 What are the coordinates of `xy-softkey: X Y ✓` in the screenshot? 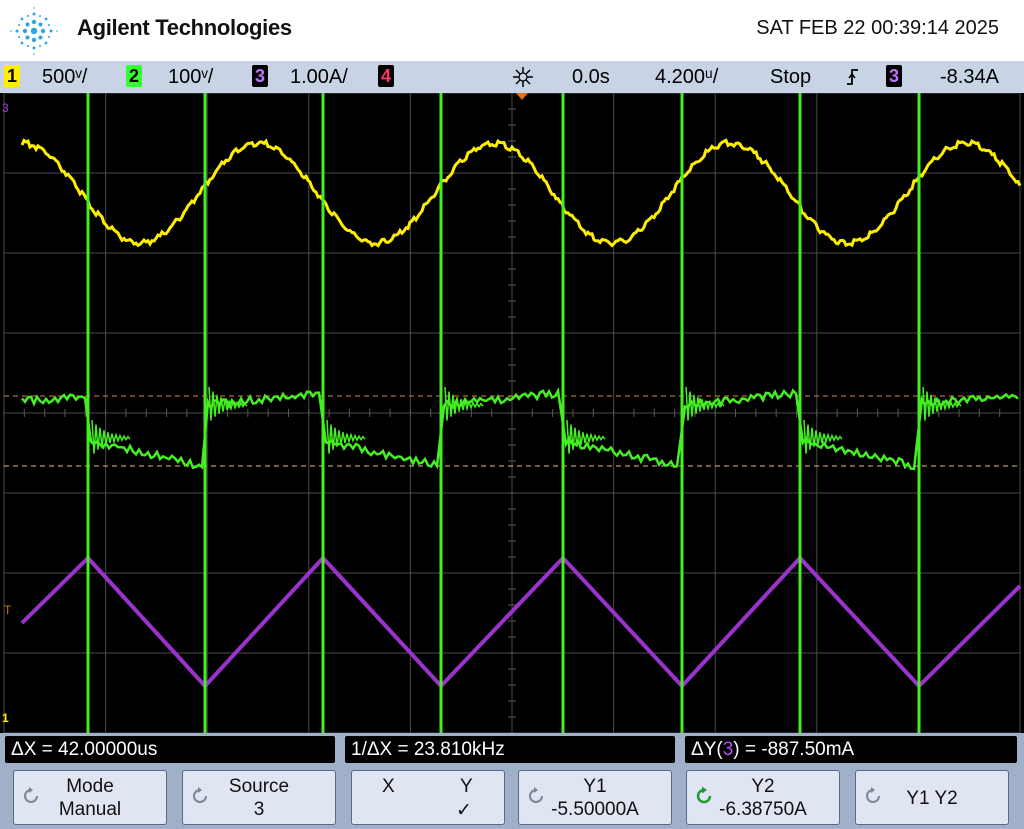 It's located at (428, 797).